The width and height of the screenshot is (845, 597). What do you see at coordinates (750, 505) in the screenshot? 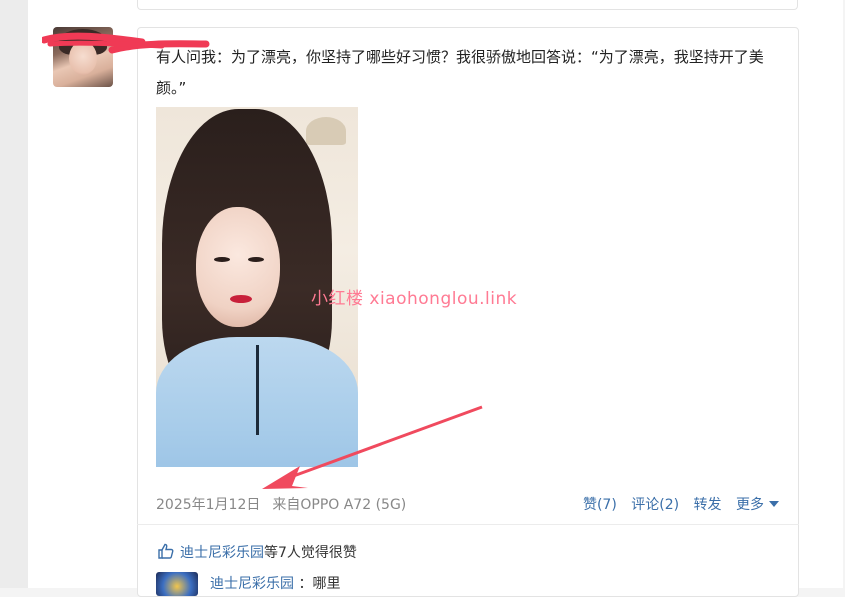
I see `more-label: 更多` at bounding box center [750, 505].